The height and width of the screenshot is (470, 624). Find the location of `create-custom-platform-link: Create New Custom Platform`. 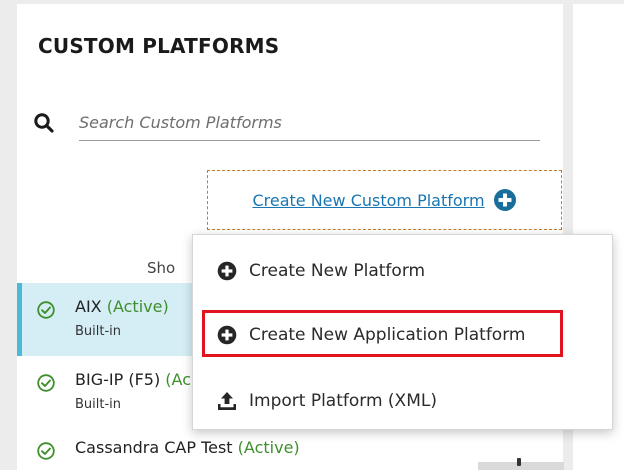

create-custom-platform-link: Create New Custom Platform is located at coordinates (384, 200).